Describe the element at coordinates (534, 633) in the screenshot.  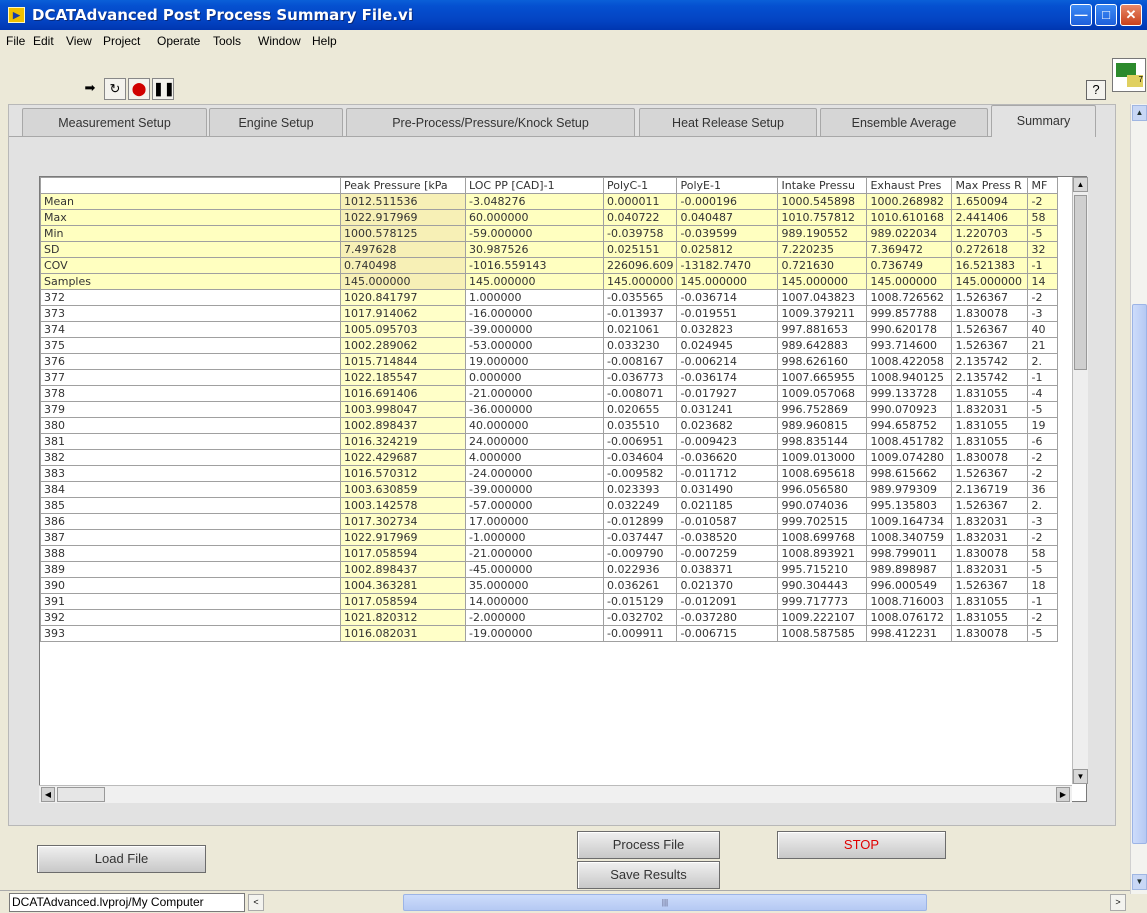
I see `table-cell: -19.000000` at that location.